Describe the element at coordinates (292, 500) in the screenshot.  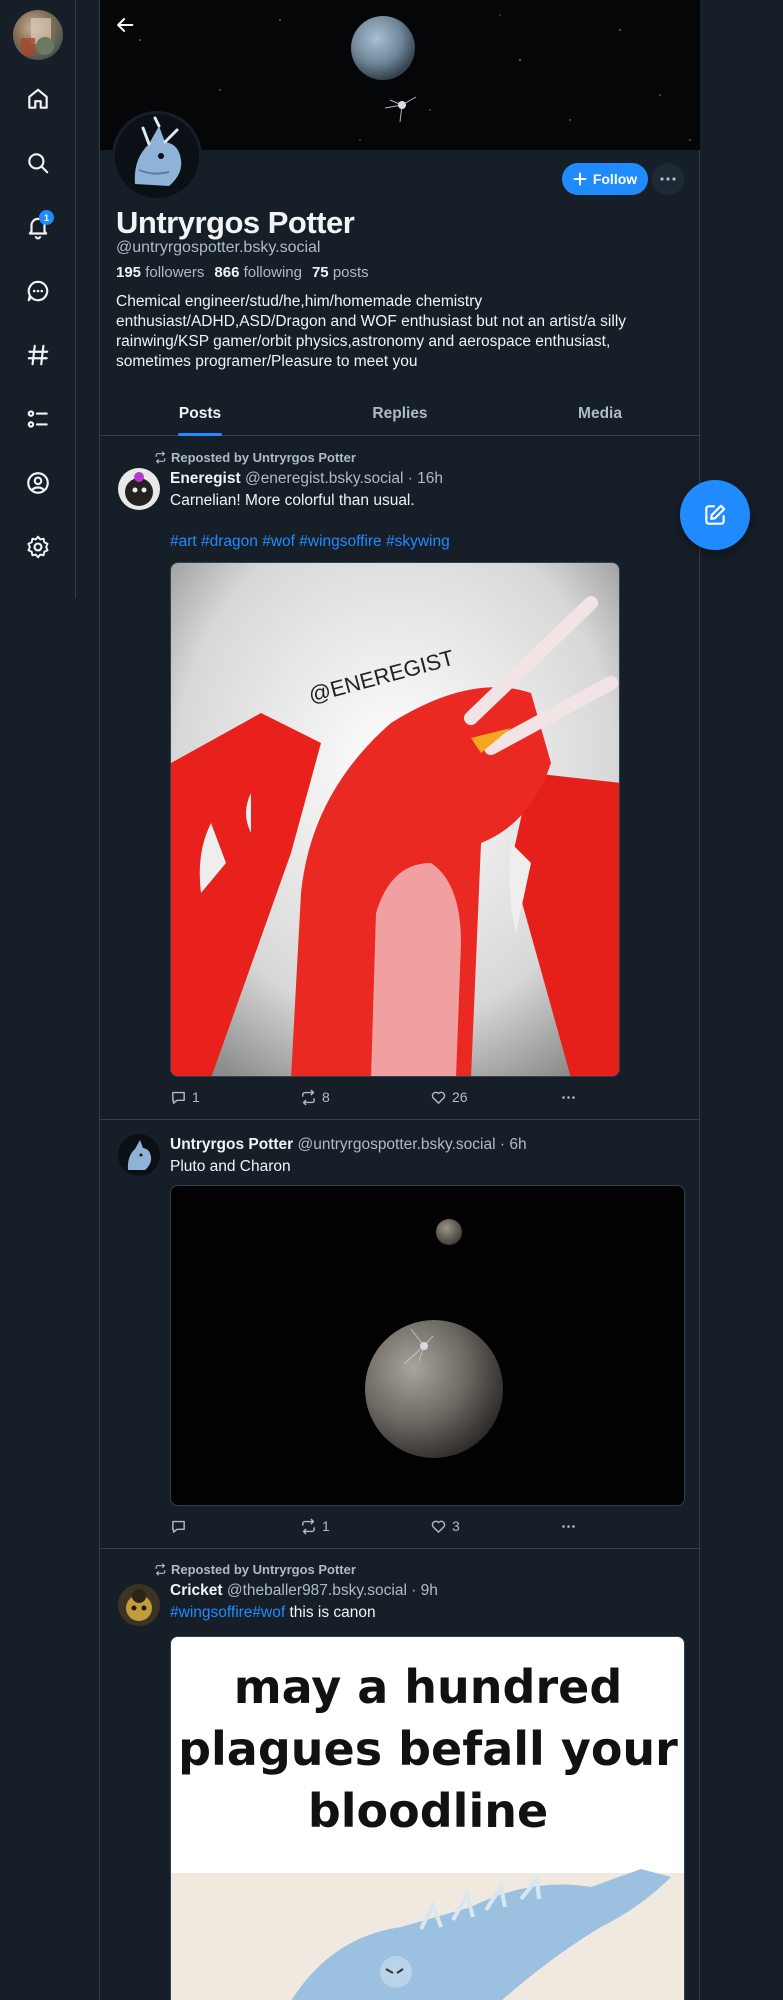
I see `post-text: Carnelian! More colorful than usual.` at that location.